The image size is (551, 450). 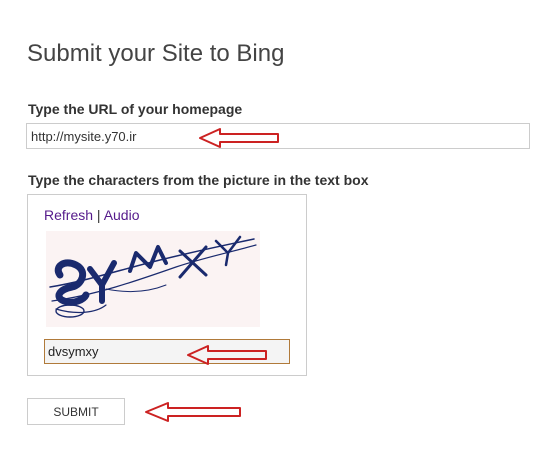 I want to click on submit-button: SUBMIT, so click(x=76, y=411).